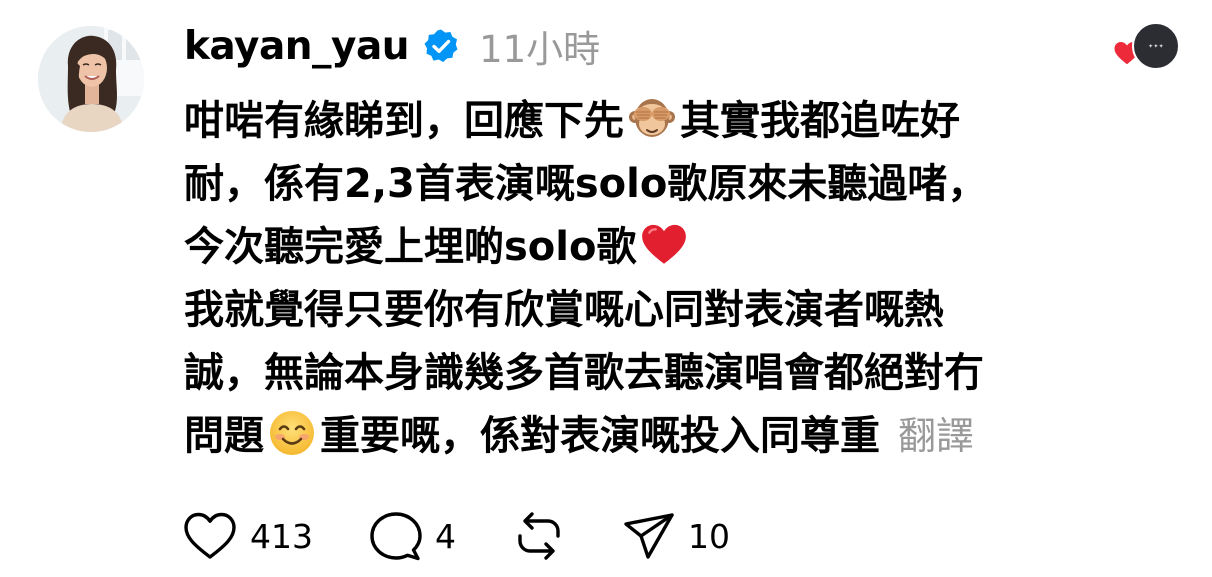  What do you see at coordinates (584, 373) in the screenshot?
I see `post-text-segment: 誠，無論本身識幾多首歌去聽演唱會都絕對冇` at bounding box center [584, 373].